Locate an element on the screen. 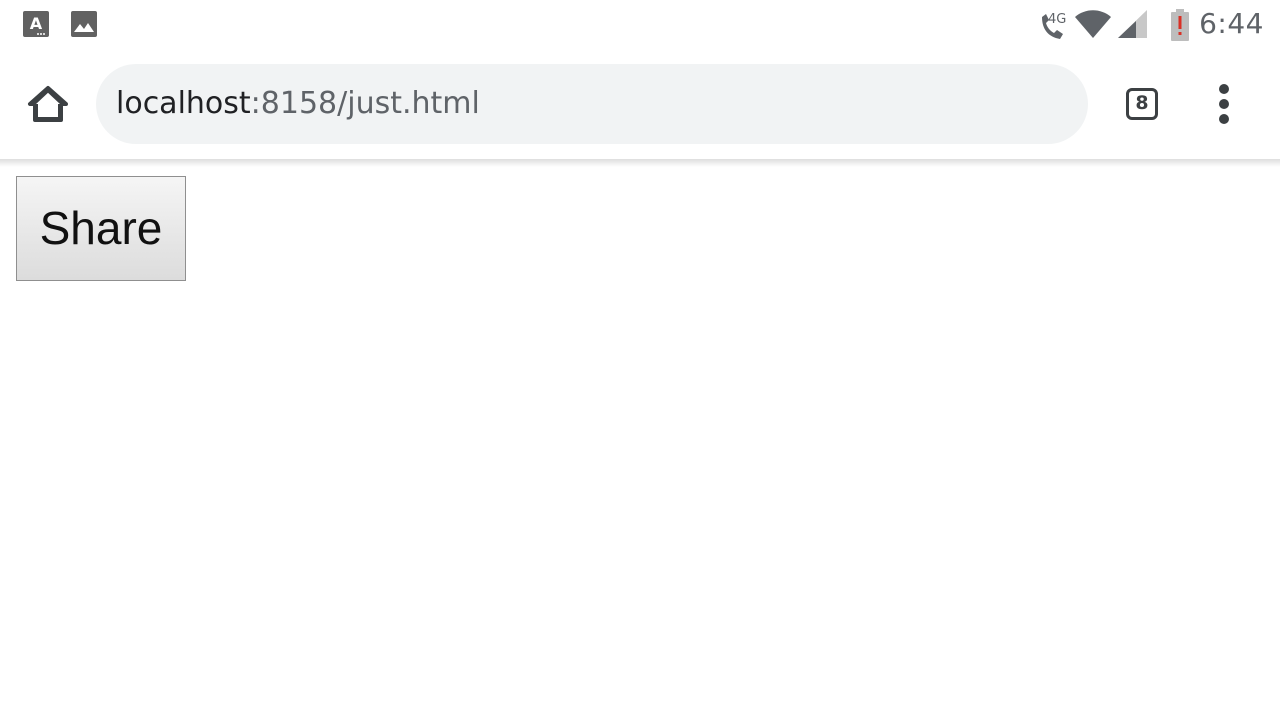 Image resolution: width=1280 pixels, height=720 pixels. more-vert-icon is located at coordinates (1224, 104).